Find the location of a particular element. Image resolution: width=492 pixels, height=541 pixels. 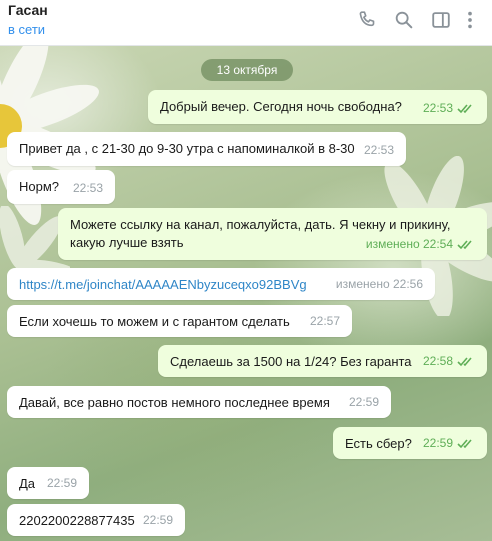

message-incoming: 2202200228877435 22:59 is located at coordinates (96, 520).